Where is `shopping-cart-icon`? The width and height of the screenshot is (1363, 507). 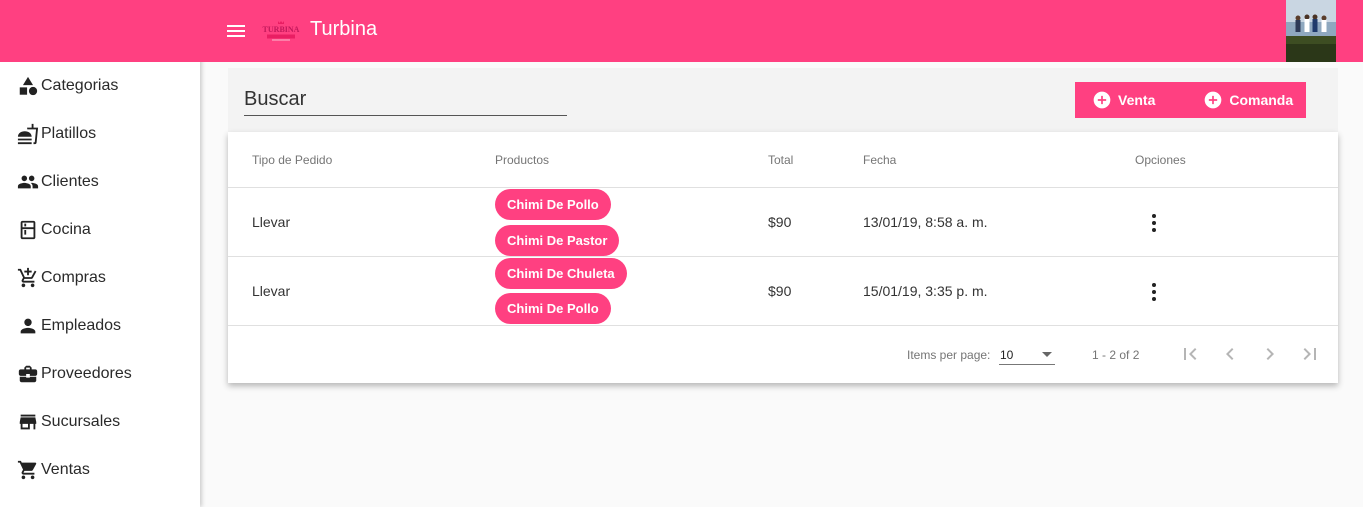 shopping-cart-icon is located at coordinates (27, 470).